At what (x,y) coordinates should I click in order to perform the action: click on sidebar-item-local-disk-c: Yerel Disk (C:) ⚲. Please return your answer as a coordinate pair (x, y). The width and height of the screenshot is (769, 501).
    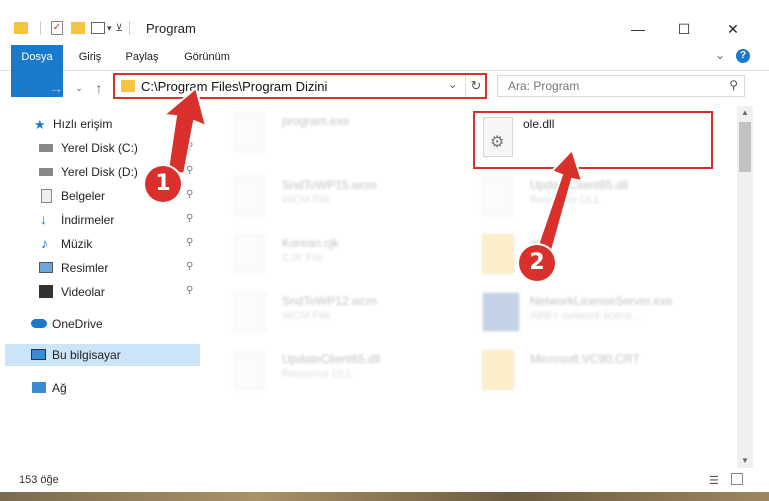
    Looking at the image, I should click on (100, 148).